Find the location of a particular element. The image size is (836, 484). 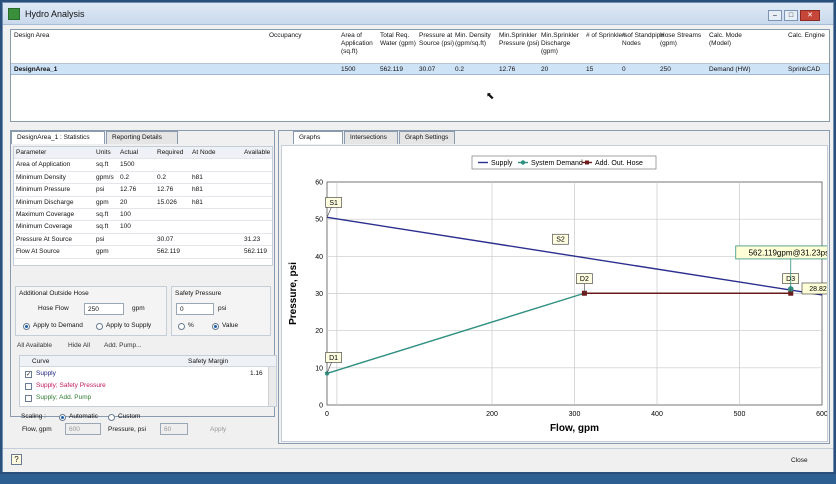

table-cell: gpm/s is located at coordinates (105, 177).